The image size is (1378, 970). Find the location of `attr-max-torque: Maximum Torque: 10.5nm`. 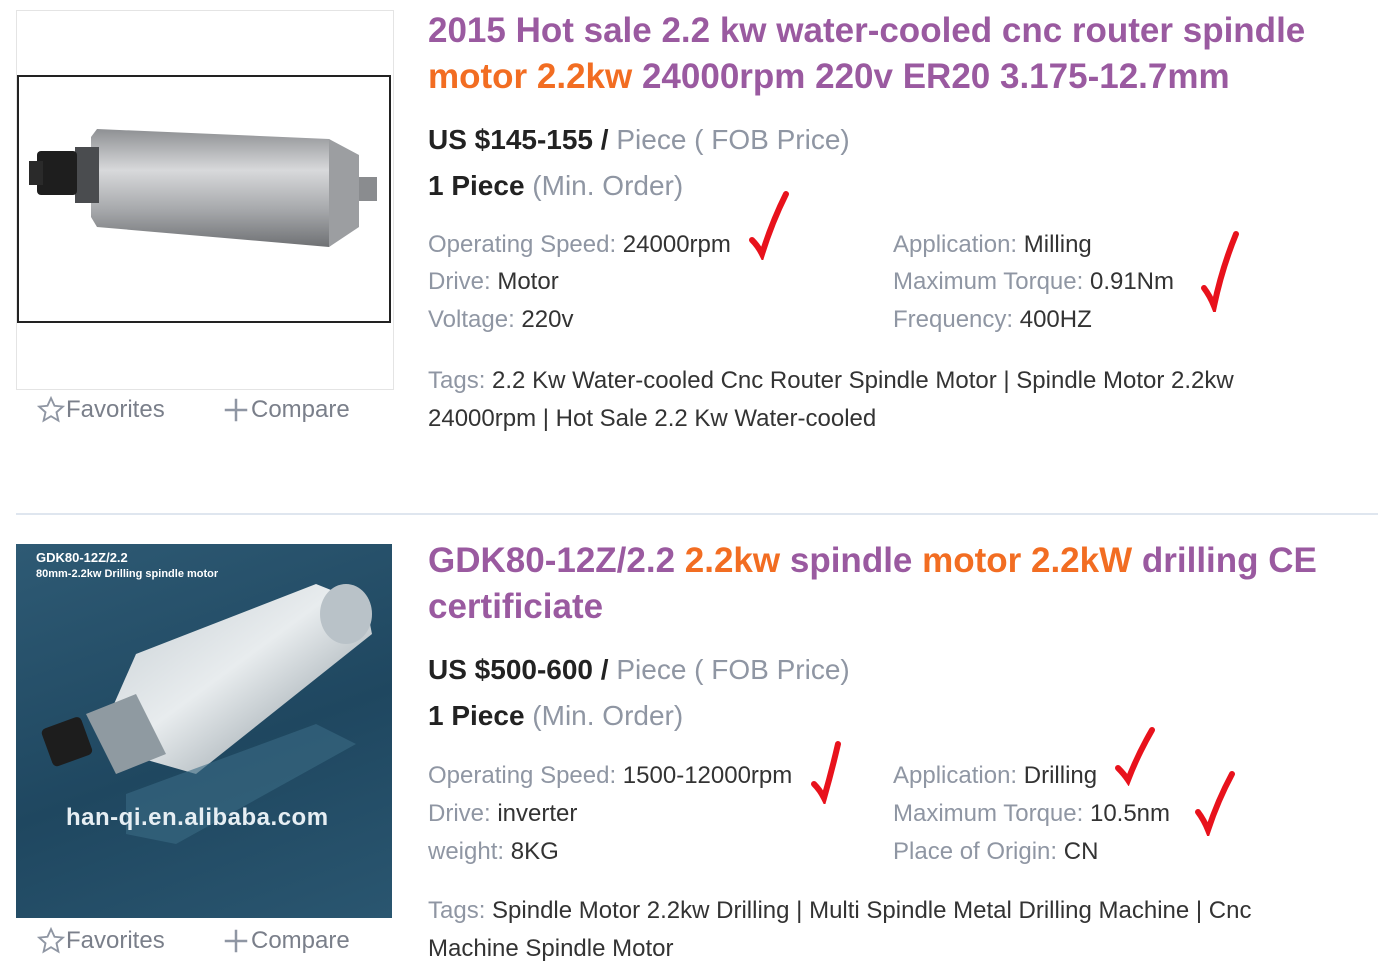

attr-max-torque: Maximum Torque: 10.5nm is located at coordinates (1031, 814).